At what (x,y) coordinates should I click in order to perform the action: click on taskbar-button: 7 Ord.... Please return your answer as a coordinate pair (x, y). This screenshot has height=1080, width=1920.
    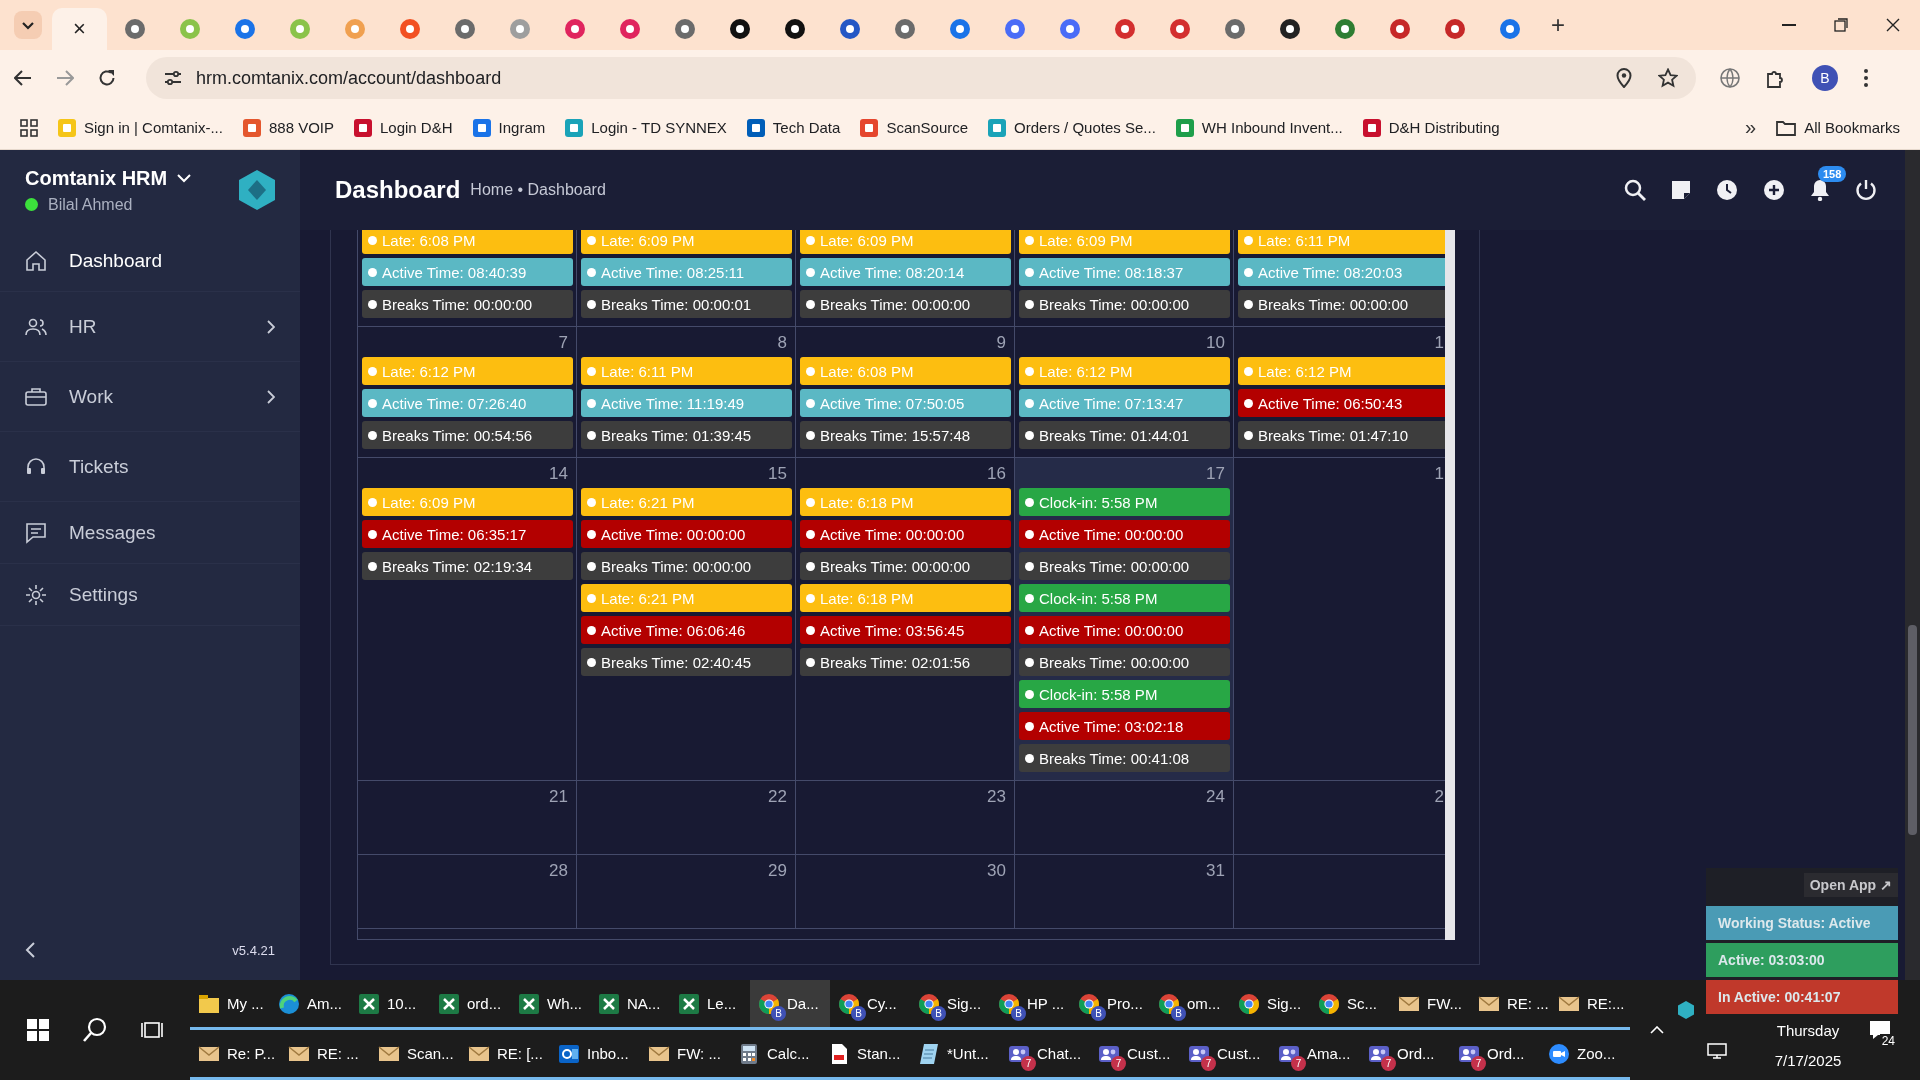
    Looking at the image, I should click on (1495, 1055).